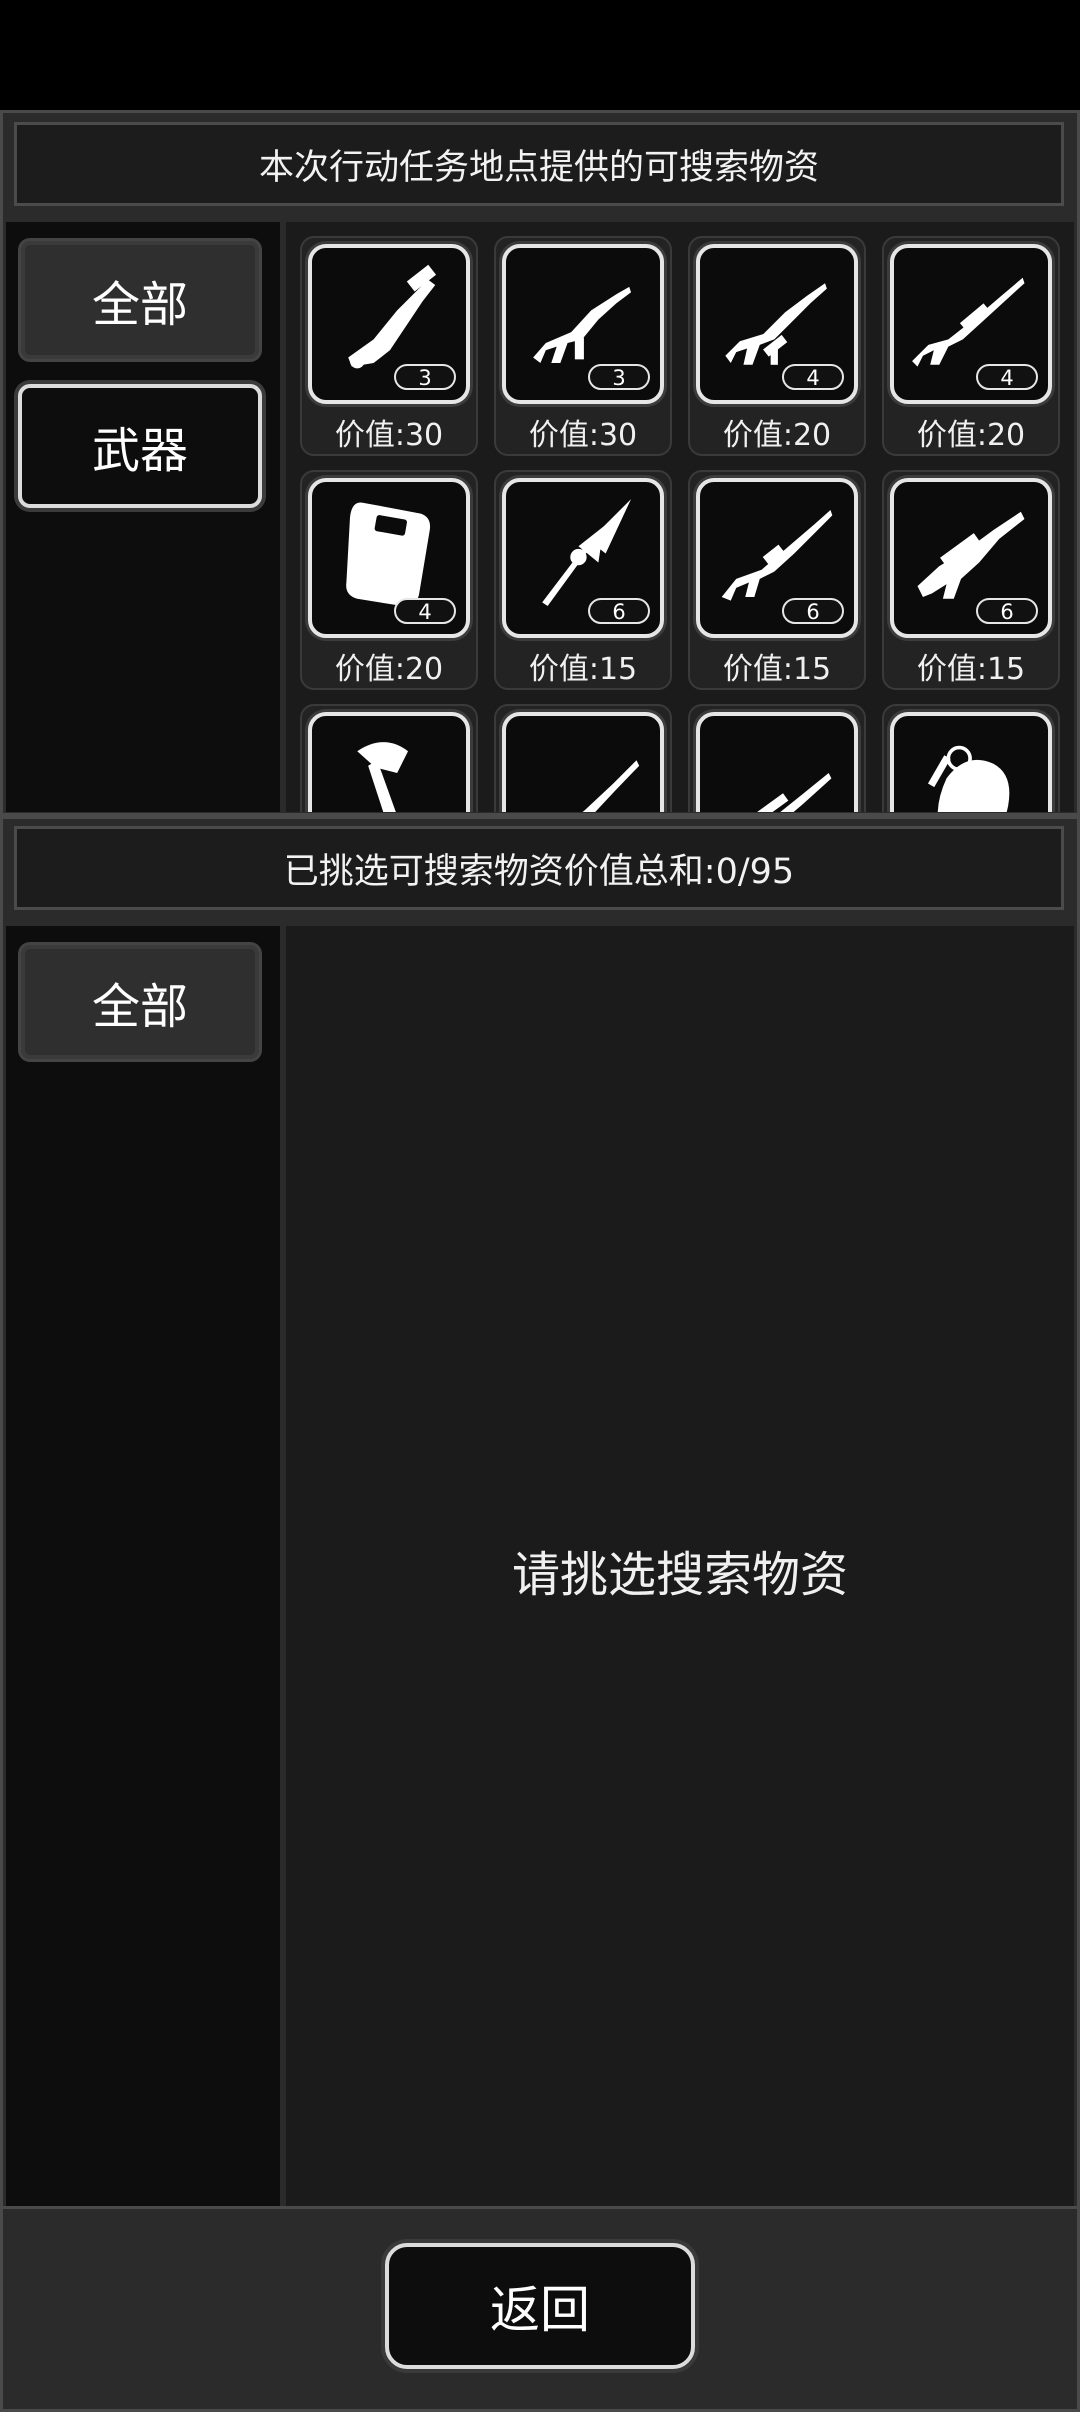  I want to click on selected-value-header: 已挑选可搜索物资价值总和:0/95, so click(539, 868).